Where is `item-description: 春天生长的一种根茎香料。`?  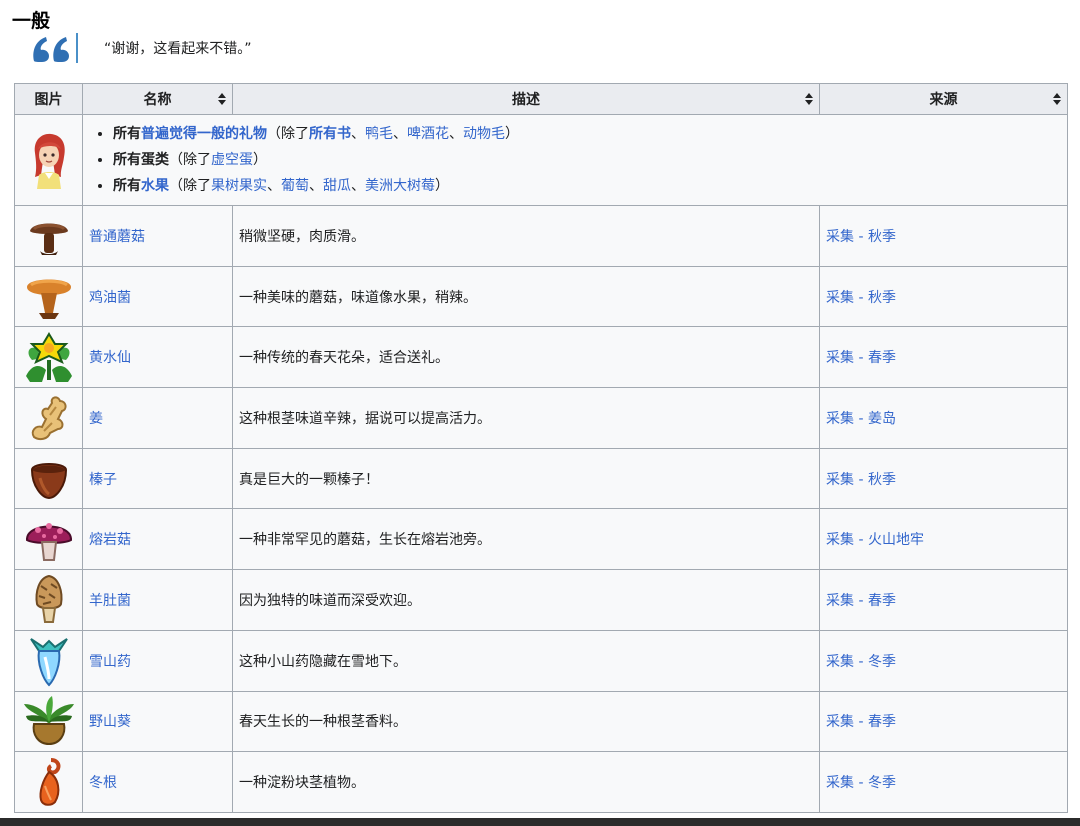 item-description: 春天生长的一种根茎香料。 is located at coordinates (526, 721).